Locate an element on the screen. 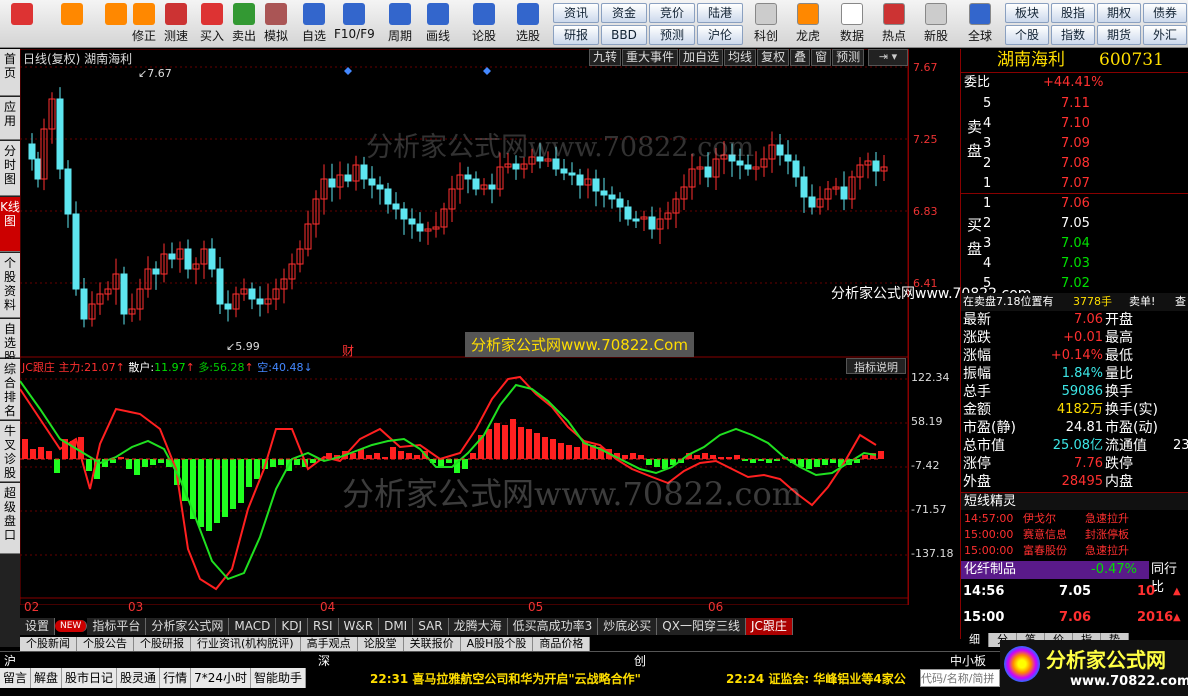 The image size is (1188, 696). indicator-tab-14: JC跟庄 is located at coordinates (769, 626).